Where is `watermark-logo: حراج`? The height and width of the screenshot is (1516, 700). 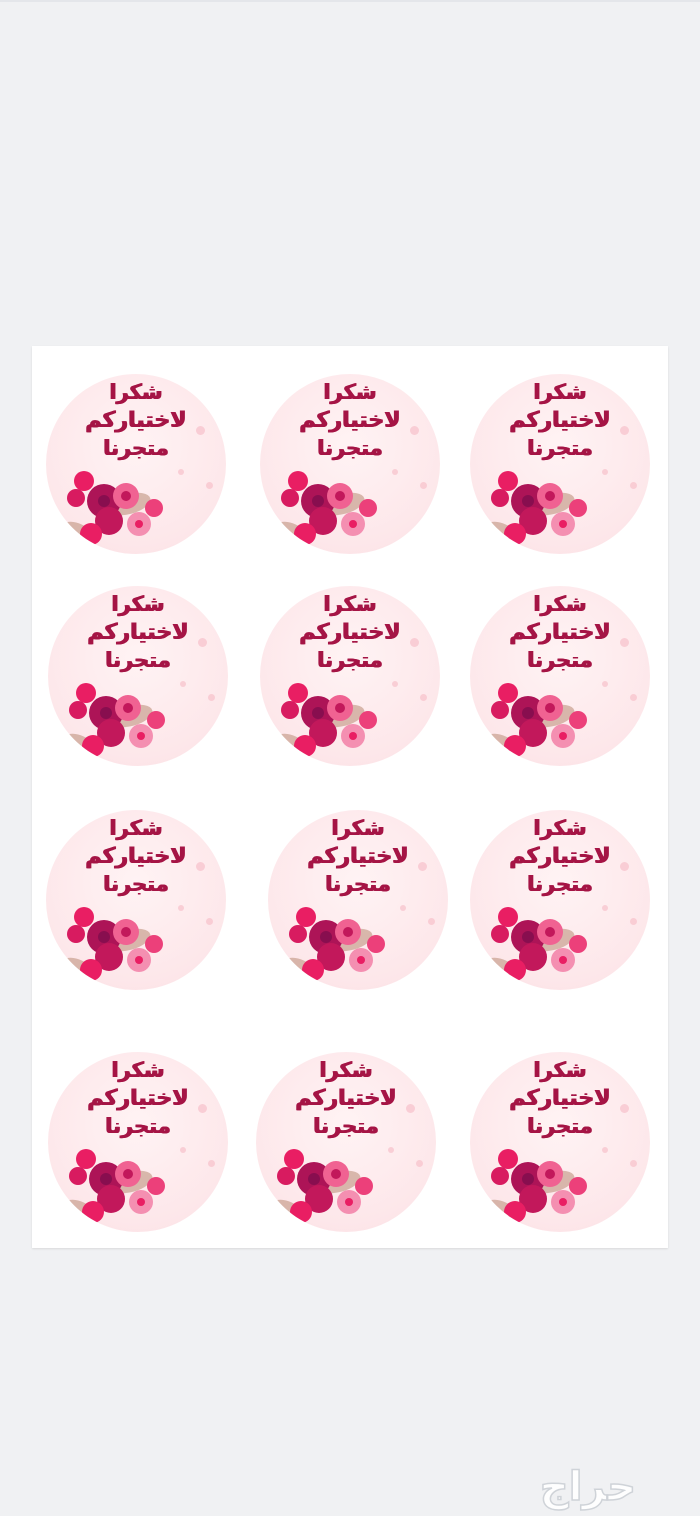 watermark-logo: حراج is located at coordinates (588, 1487).